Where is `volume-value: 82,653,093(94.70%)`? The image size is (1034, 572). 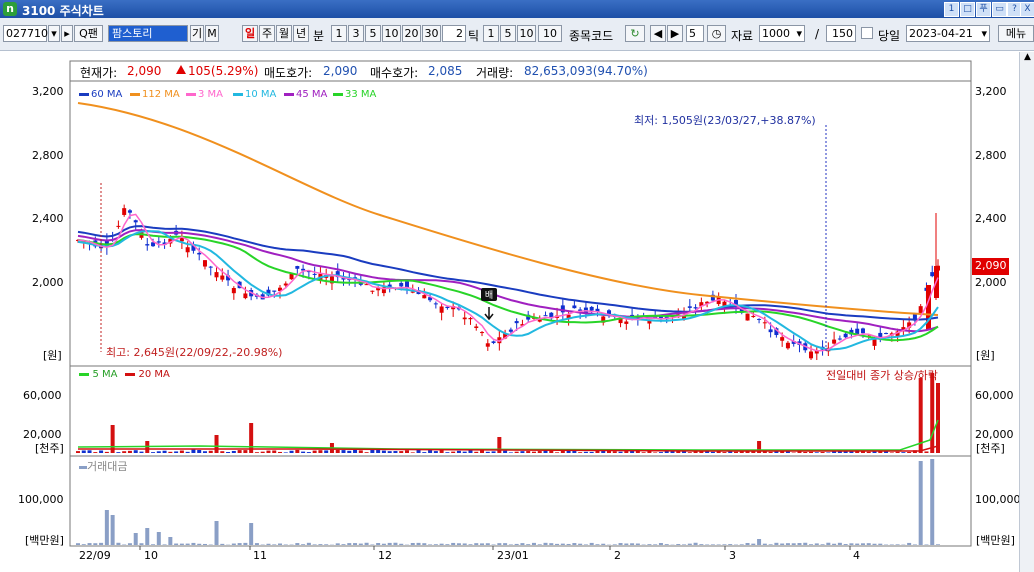 volume-value: 82,653,093(94.70%) is located at coordinates (586, 71).